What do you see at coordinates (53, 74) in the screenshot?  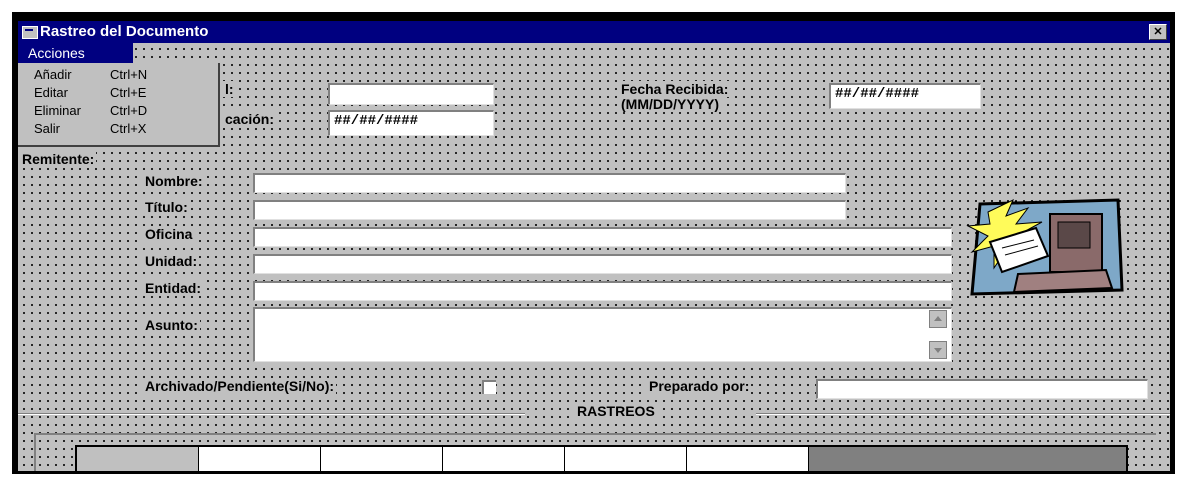 I see `menu-item-label: Añadir` at bounding box center [53, 74].